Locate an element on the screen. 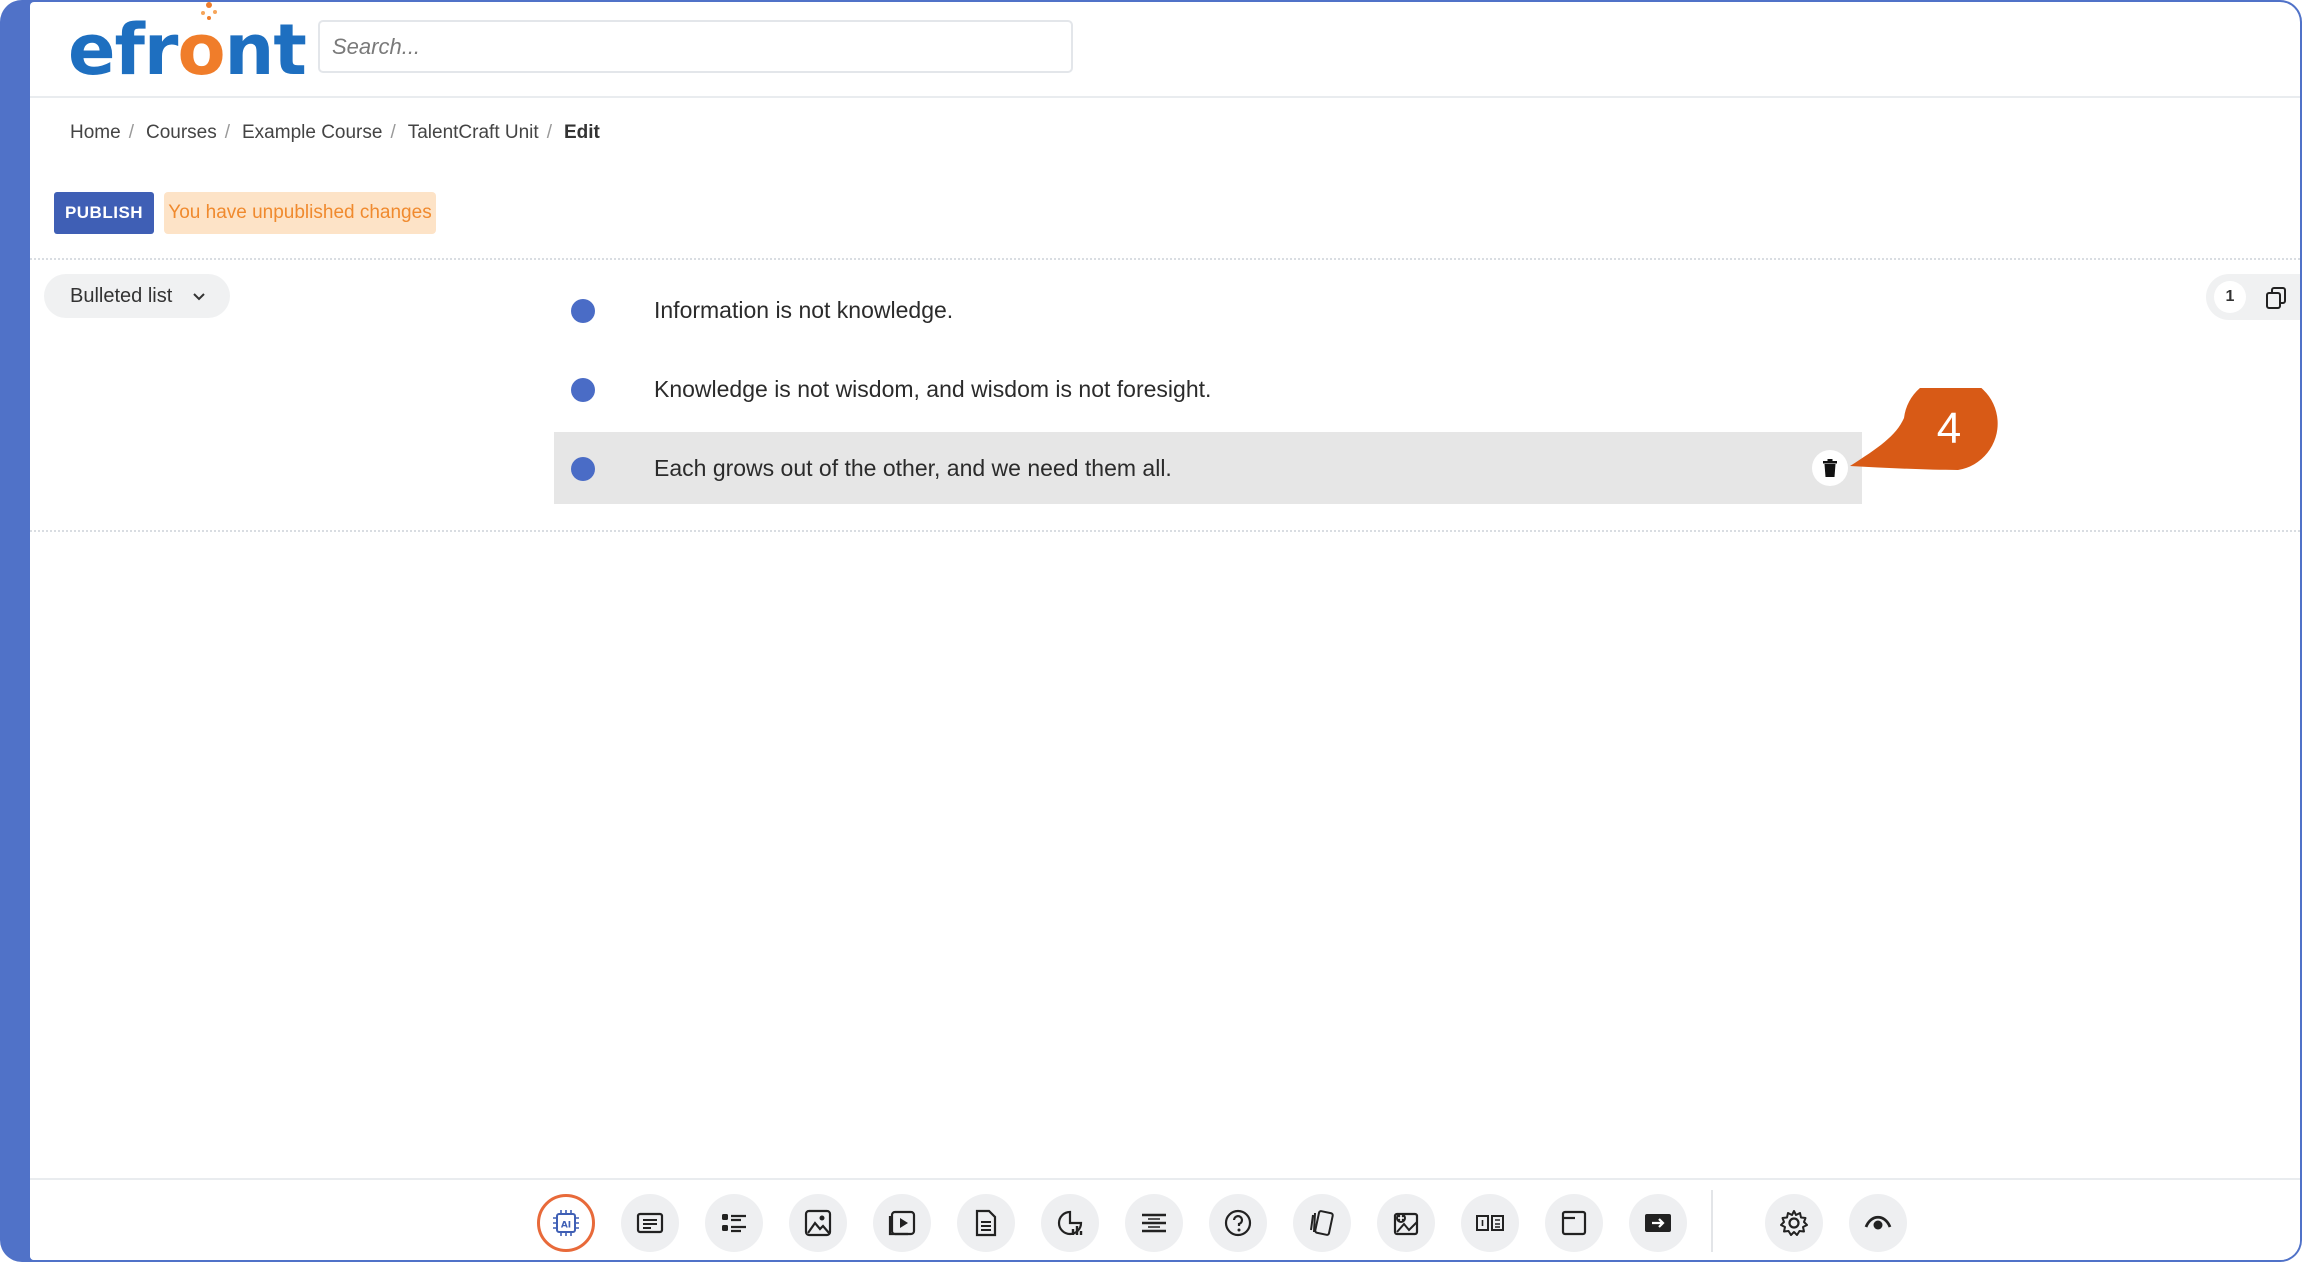 The width and height of the screenshot is (2302, 1262). video-button is located at coordinates (902, 1223).